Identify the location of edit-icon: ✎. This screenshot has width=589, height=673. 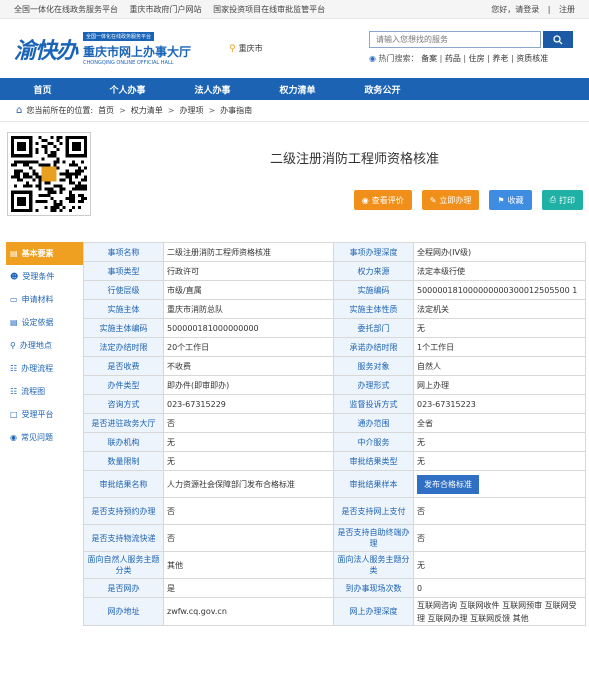
(433, 200).